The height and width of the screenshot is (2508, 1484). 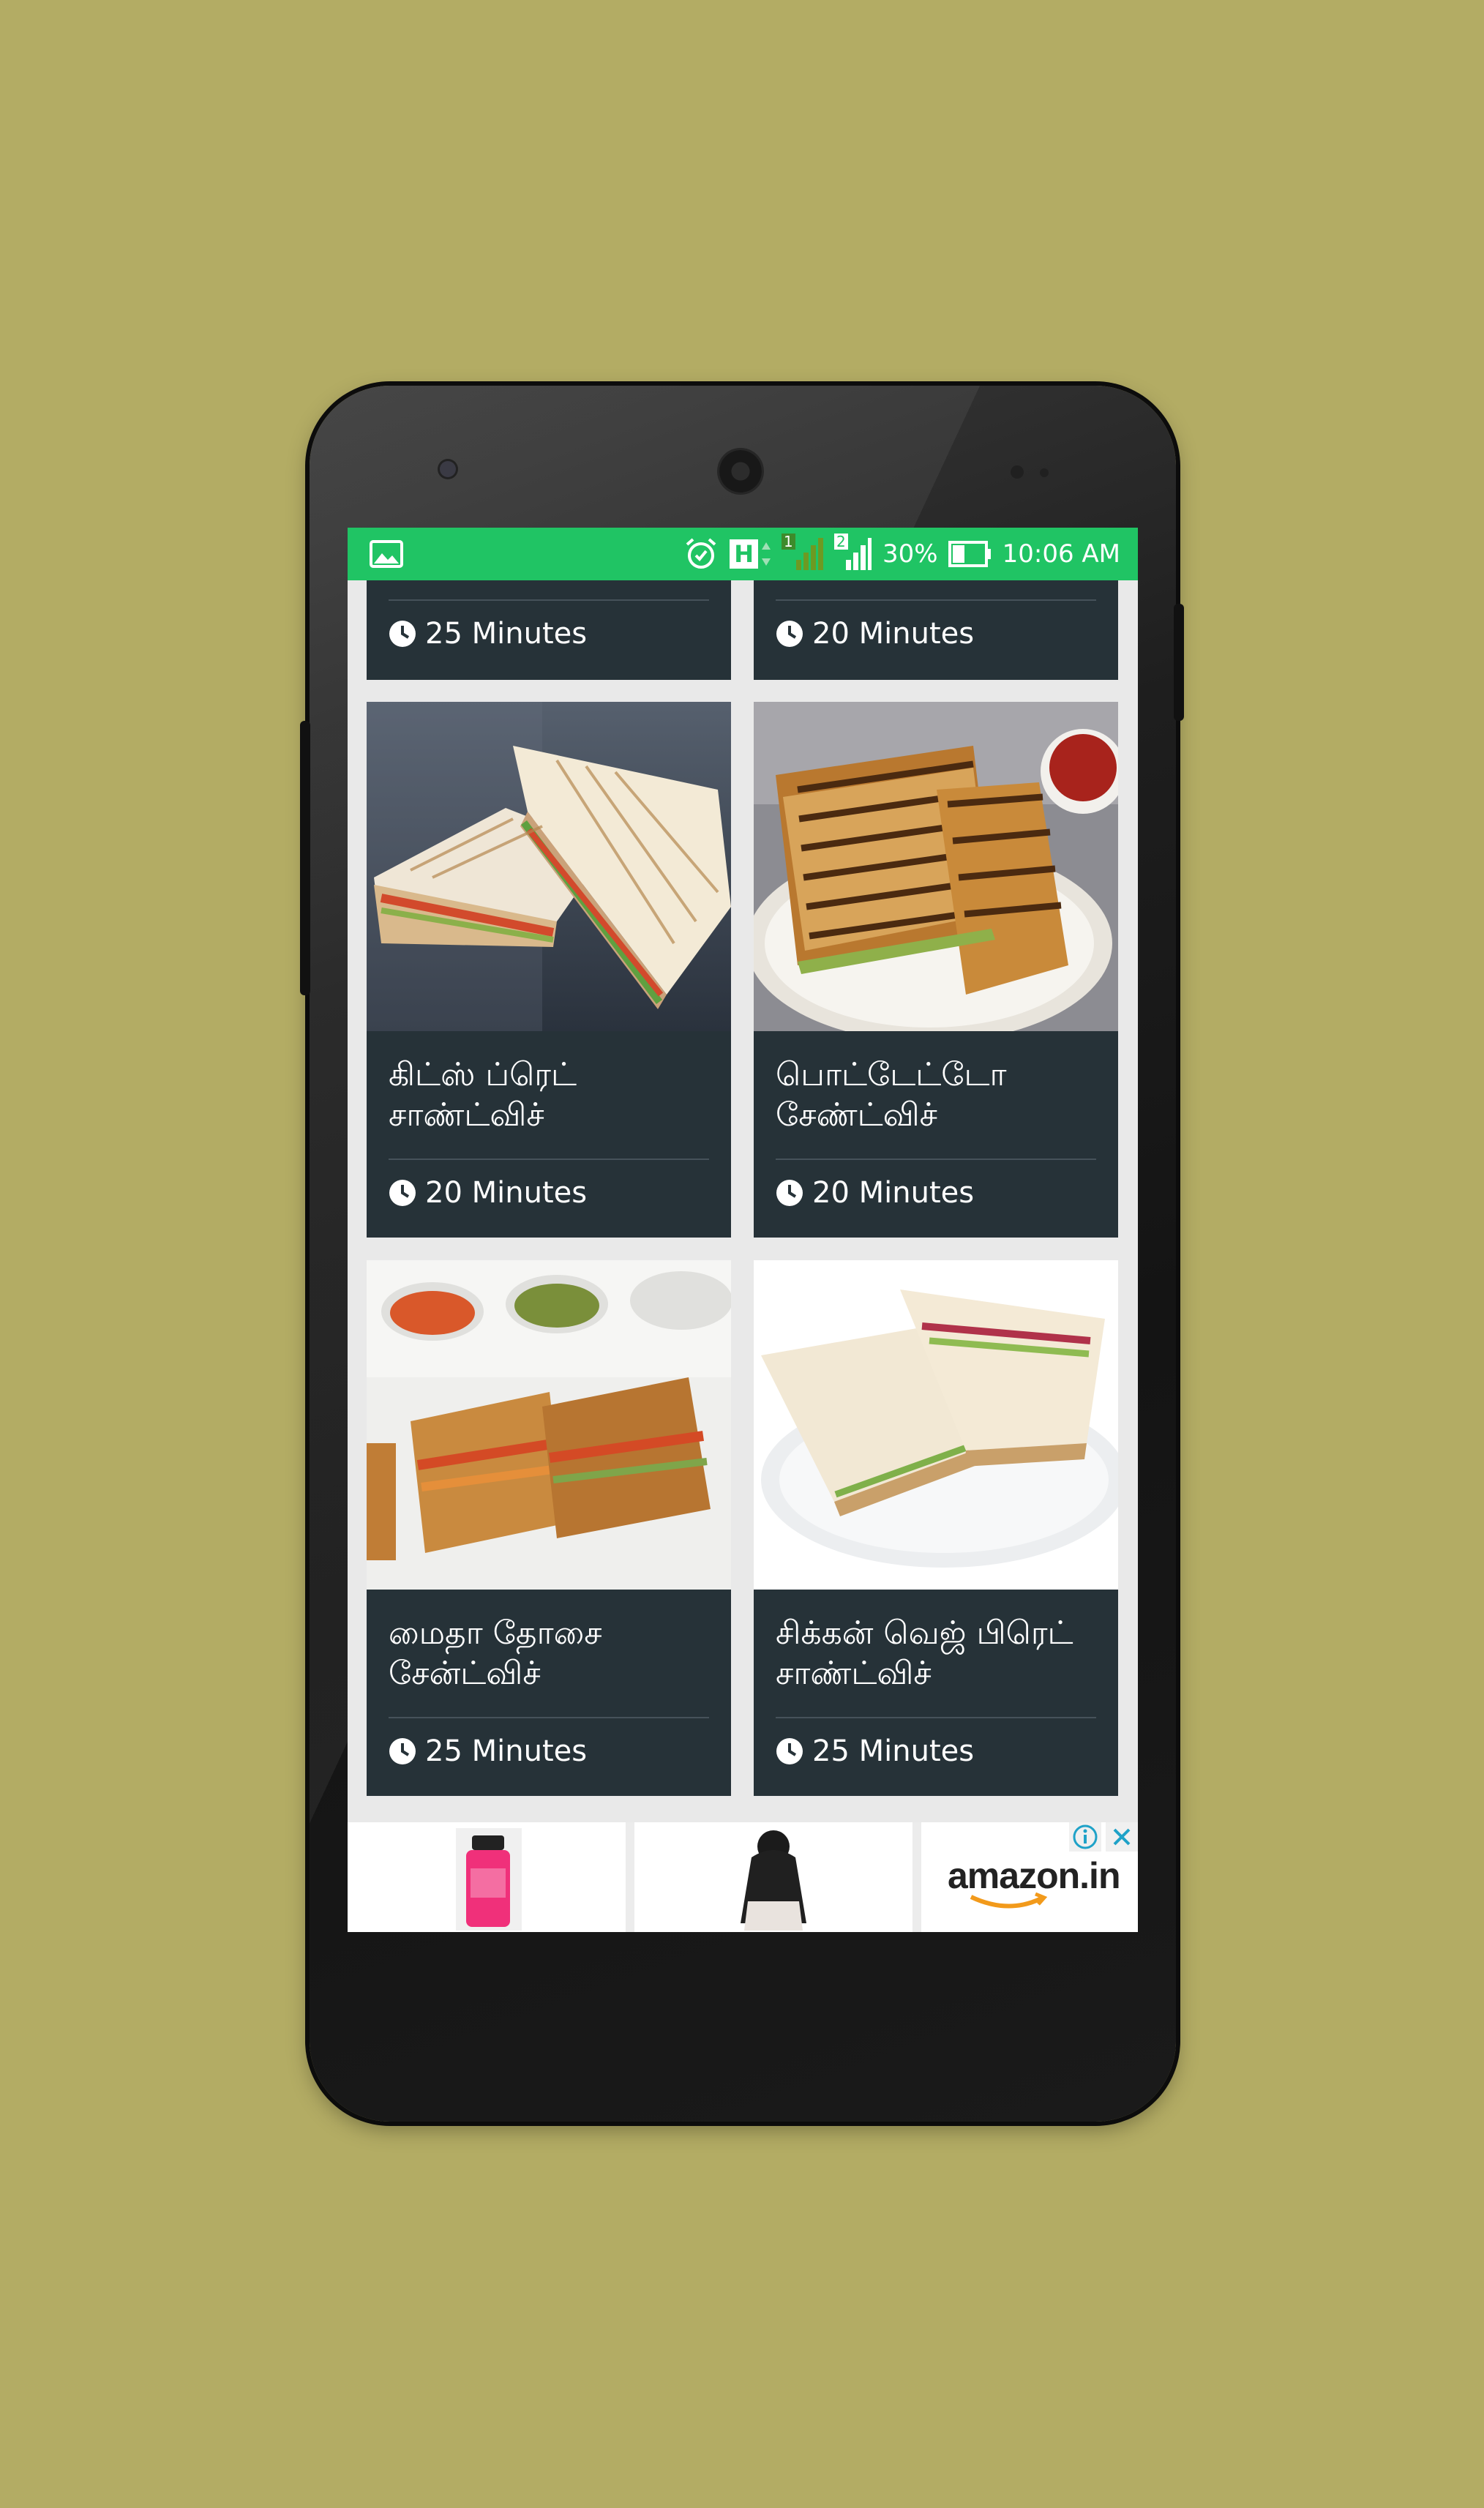 What do you see at coordinates (891, 1095) in the screenshot?
I see `recipe-title: பொட்டேட்டோ சேண்ட்விச்` at bounding box center [891, 1095].